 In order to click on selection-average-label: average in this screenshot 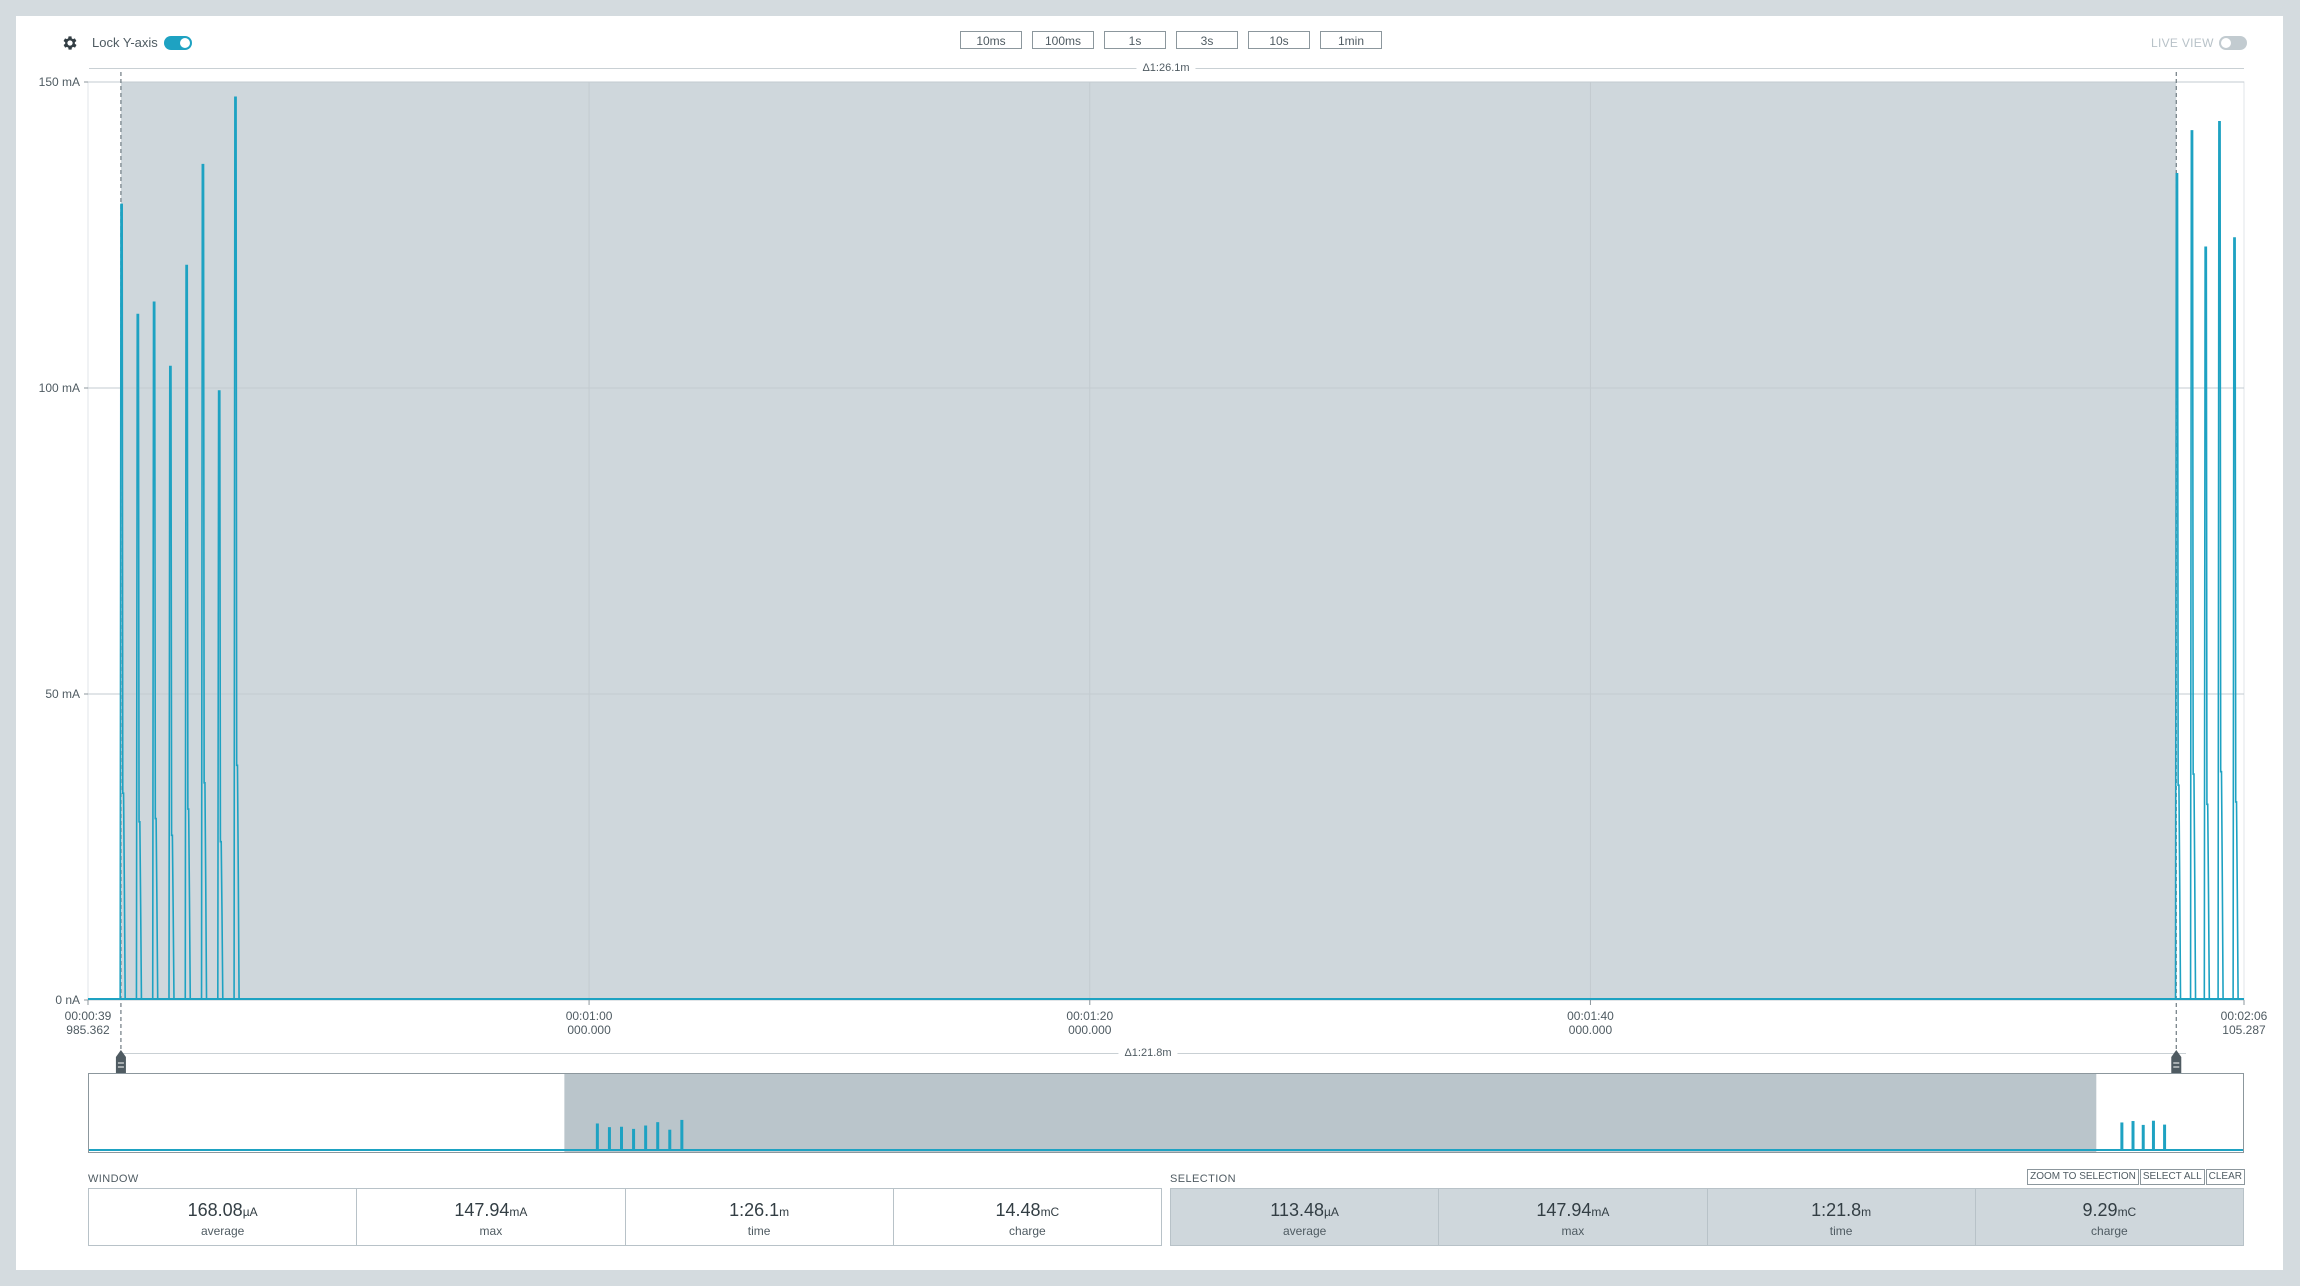, I will do `click(1304, 1231)`.